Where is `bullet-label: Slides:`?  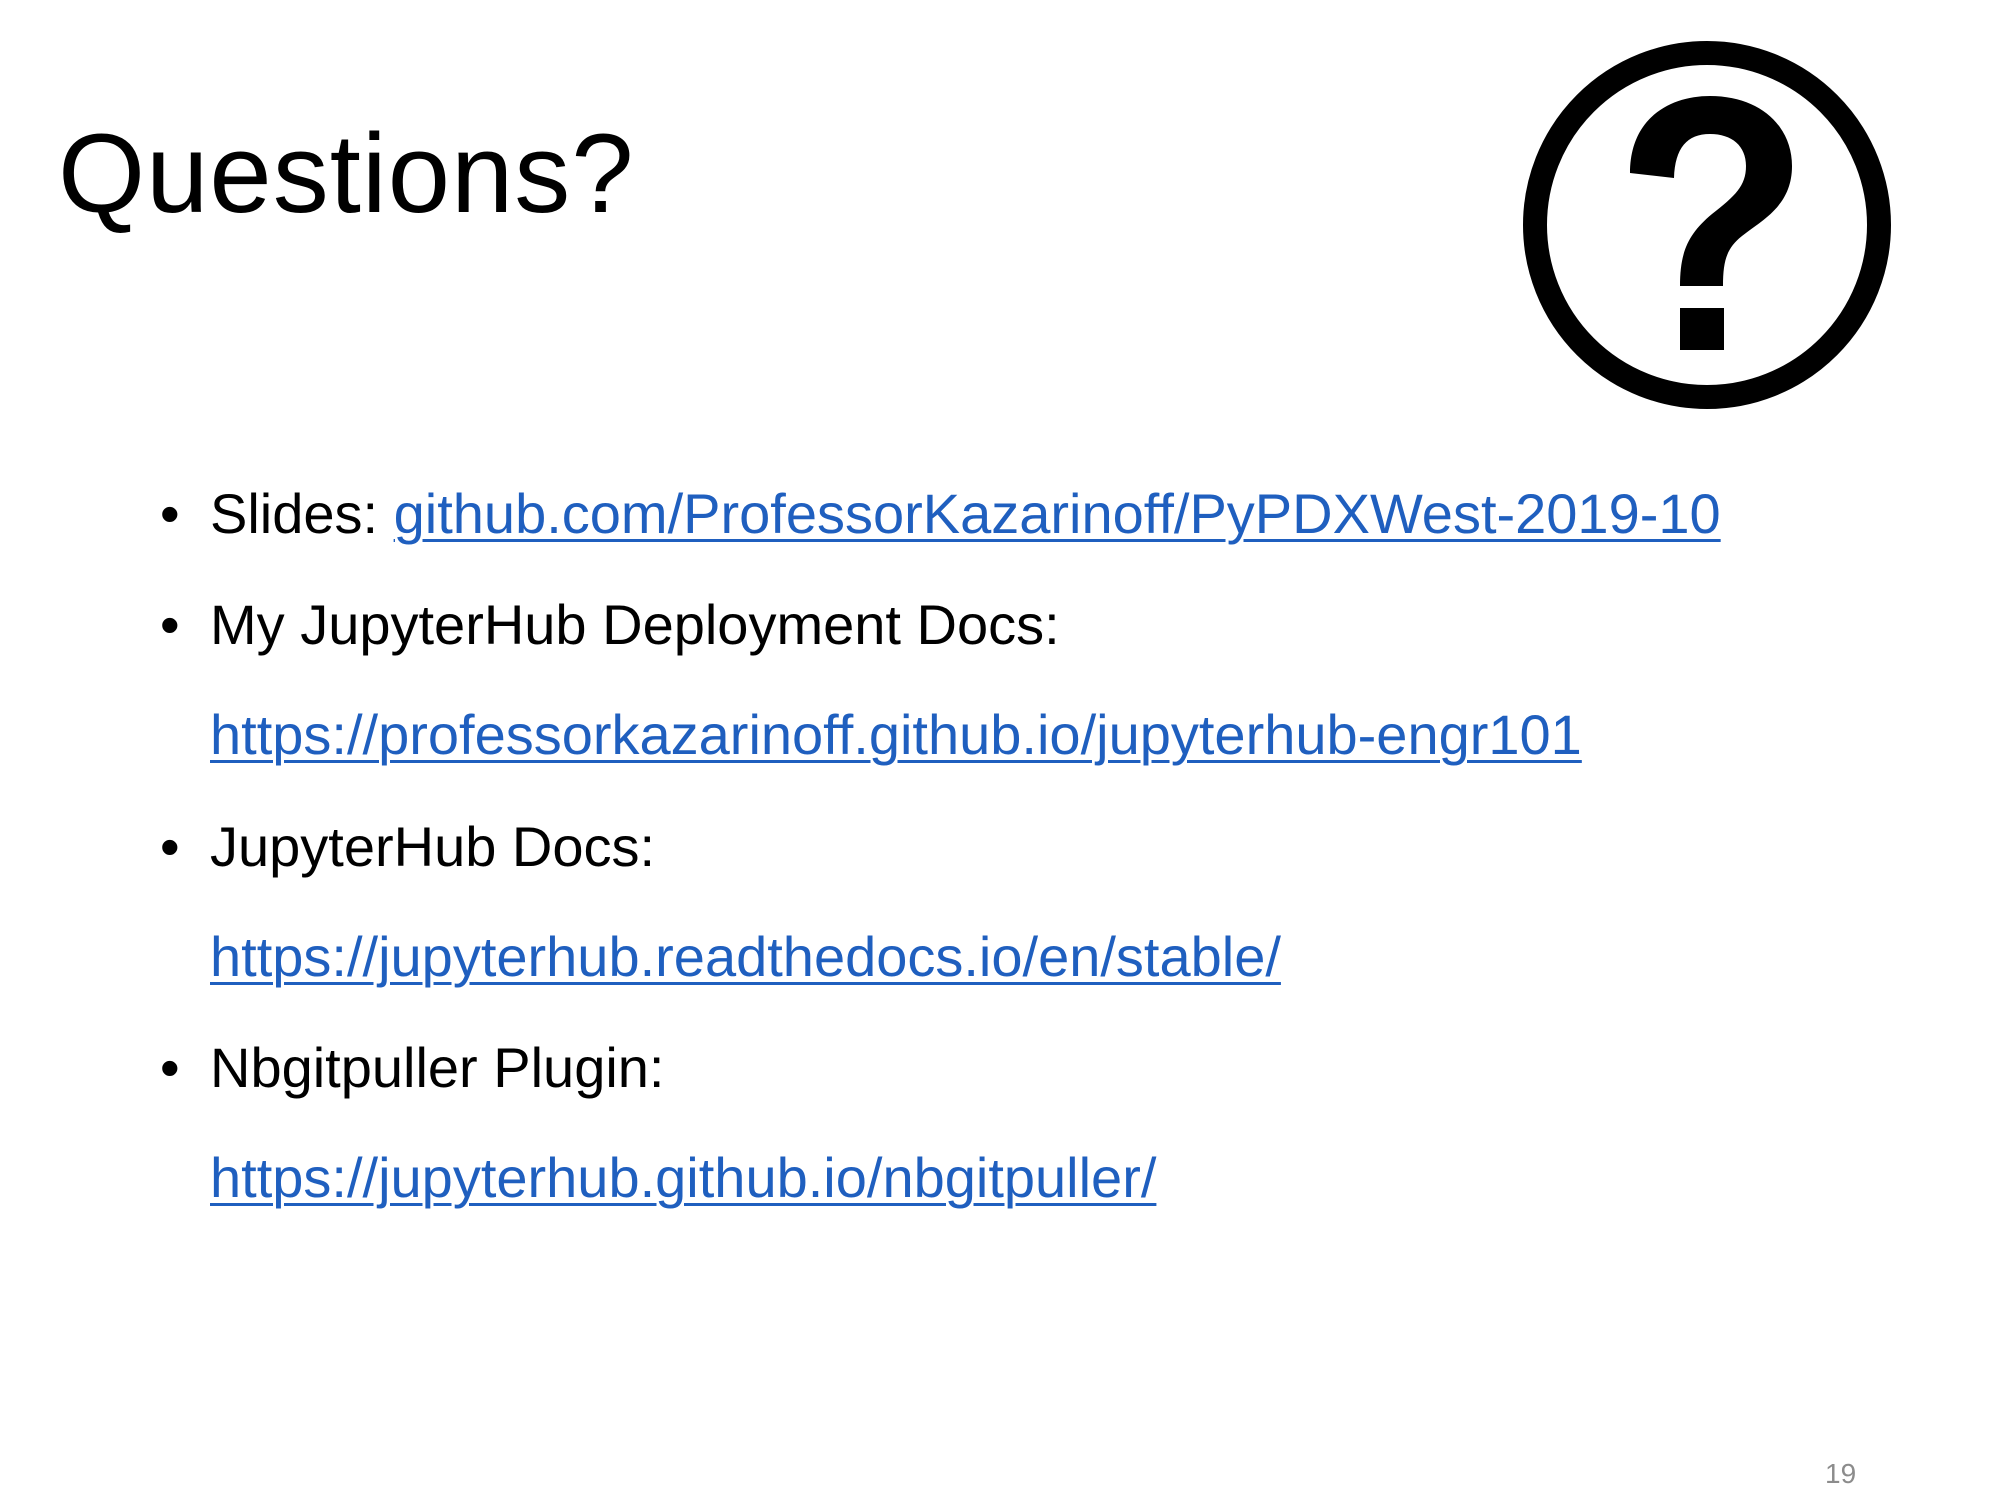 bullet-label: Slides: is located at coordinates (302, 513).